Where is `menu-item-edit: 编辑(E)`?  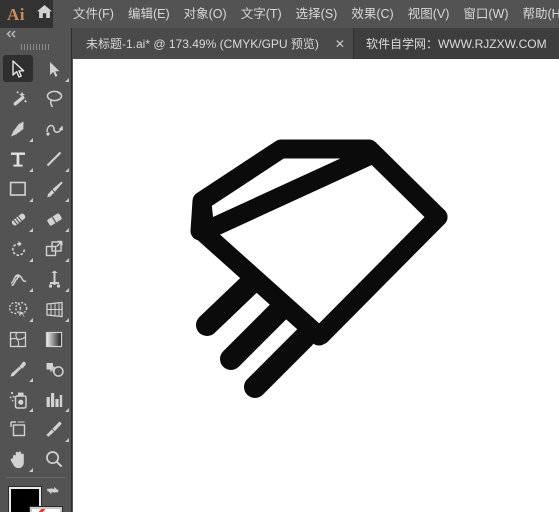 menu-item-edit: 编辑(E) is located at coordinates (149, 14).